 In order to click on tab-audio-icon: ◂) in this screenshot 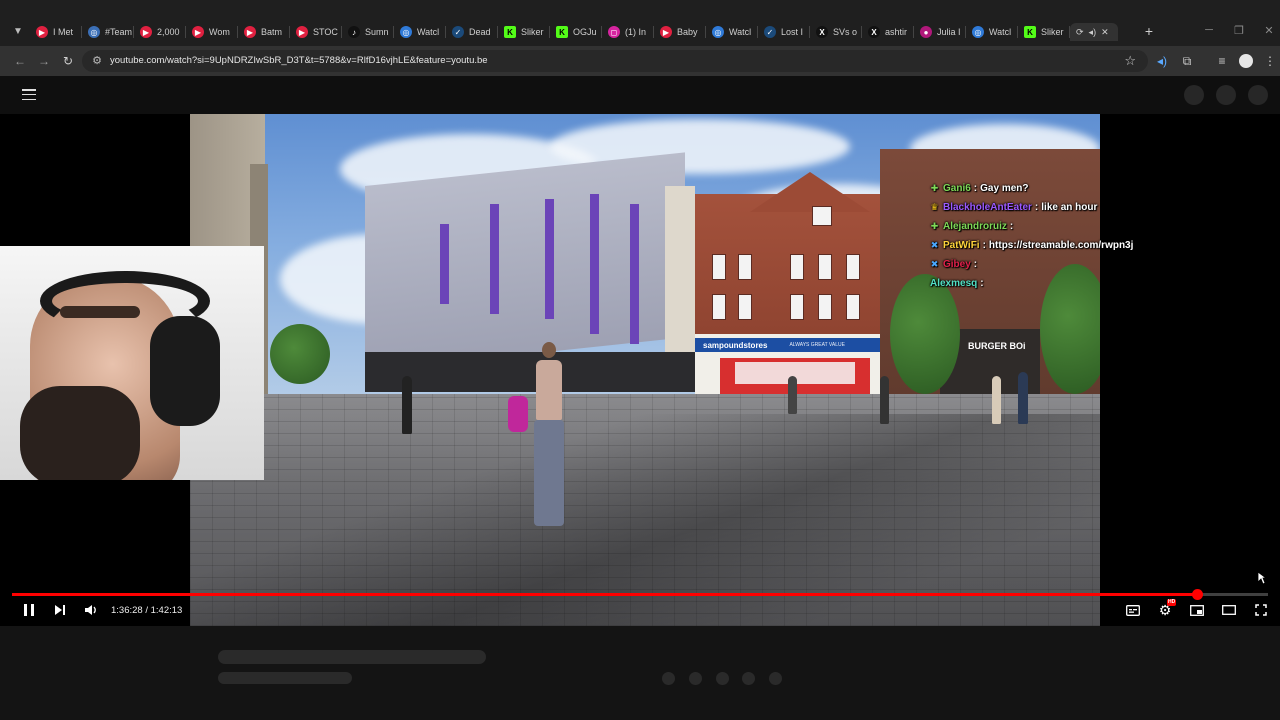, I will do `click(1093, 32)`.